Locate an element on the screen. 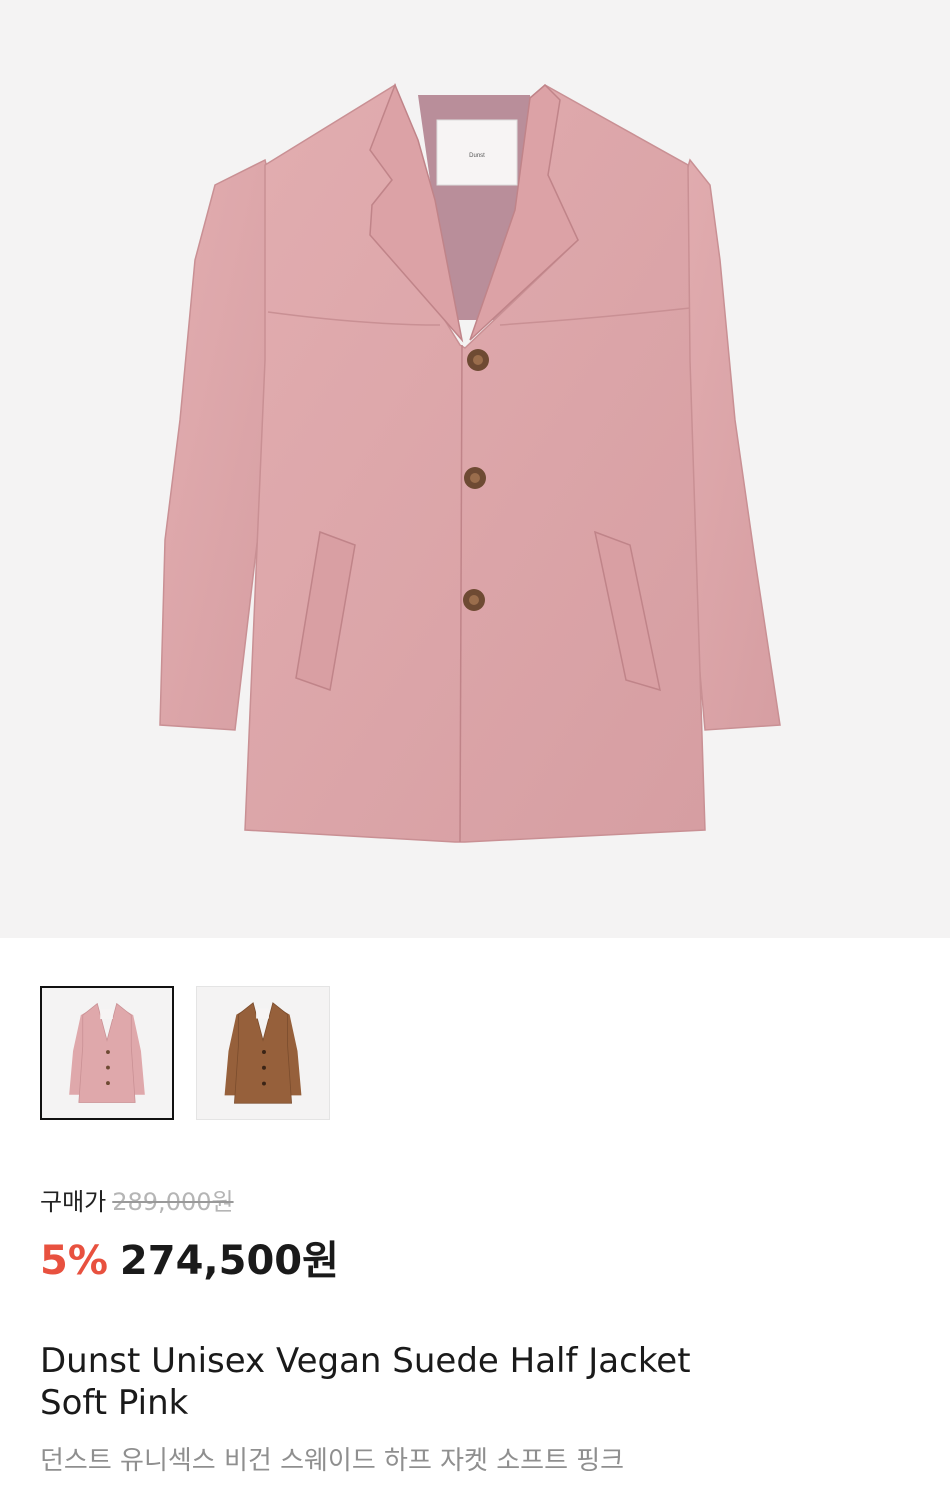 The height and width of the screenshot is (1500, 950). price-label-row: 구매가 289,000원 is located at coordinates (137, 1199).